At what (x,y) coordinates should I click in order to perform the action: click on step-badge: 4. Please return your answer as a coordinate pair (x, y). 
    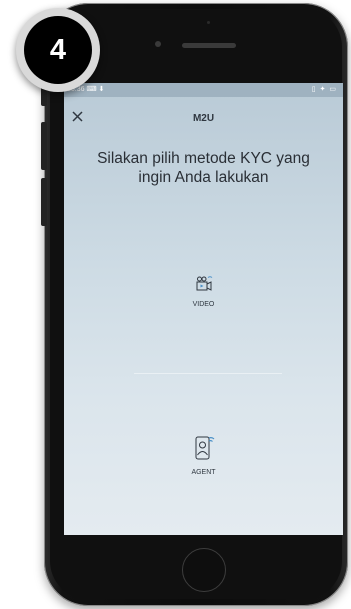
    Looking at the image, I should click on (58, 50).